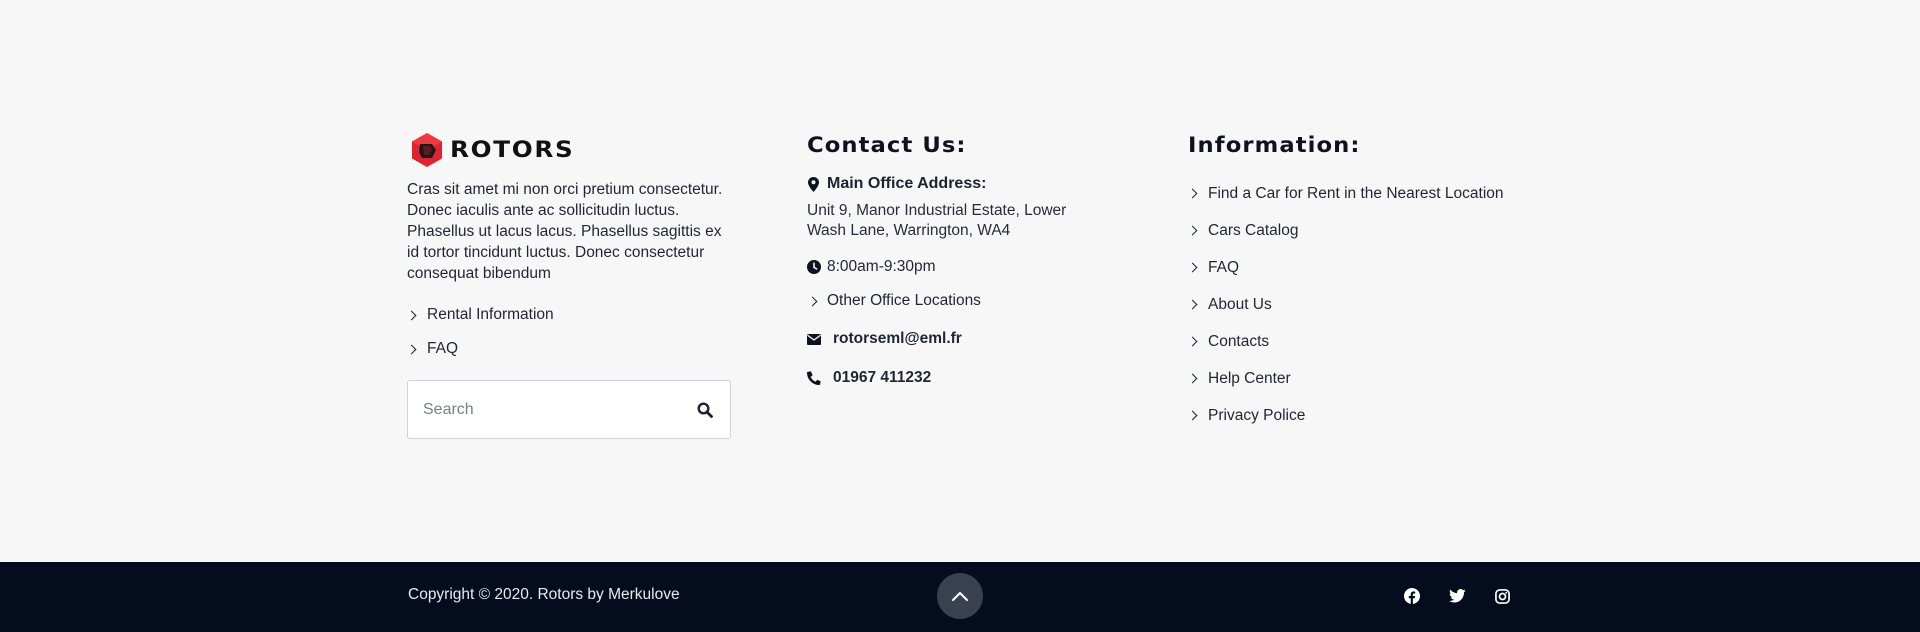 The height and width of the screenshot is (632, 1920). Describe the element at coordinates (1239, 341) in the screenshot. I see `link-label: Contacts` at that location.